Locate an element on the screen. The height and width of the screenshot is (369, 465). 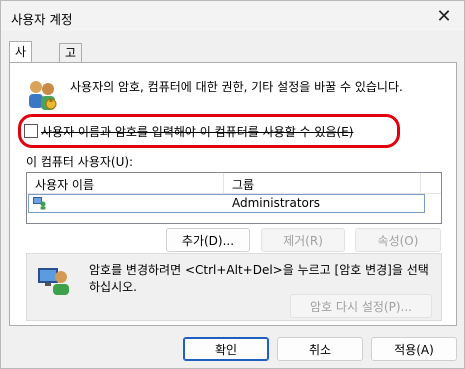
close-icon: ✕ is located at coordinates (444, 16).